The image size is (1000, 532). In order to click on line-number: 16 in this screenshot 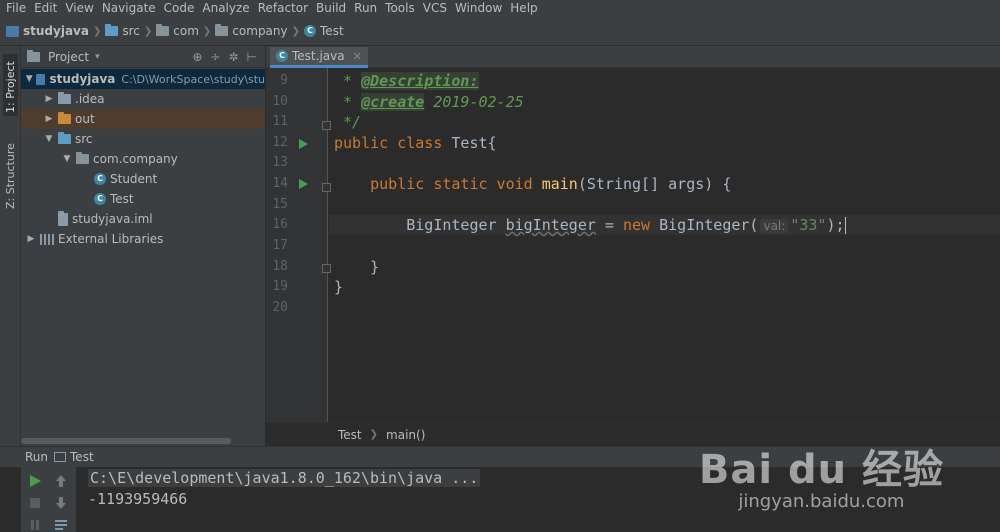, I will do `click(280, 224)`.